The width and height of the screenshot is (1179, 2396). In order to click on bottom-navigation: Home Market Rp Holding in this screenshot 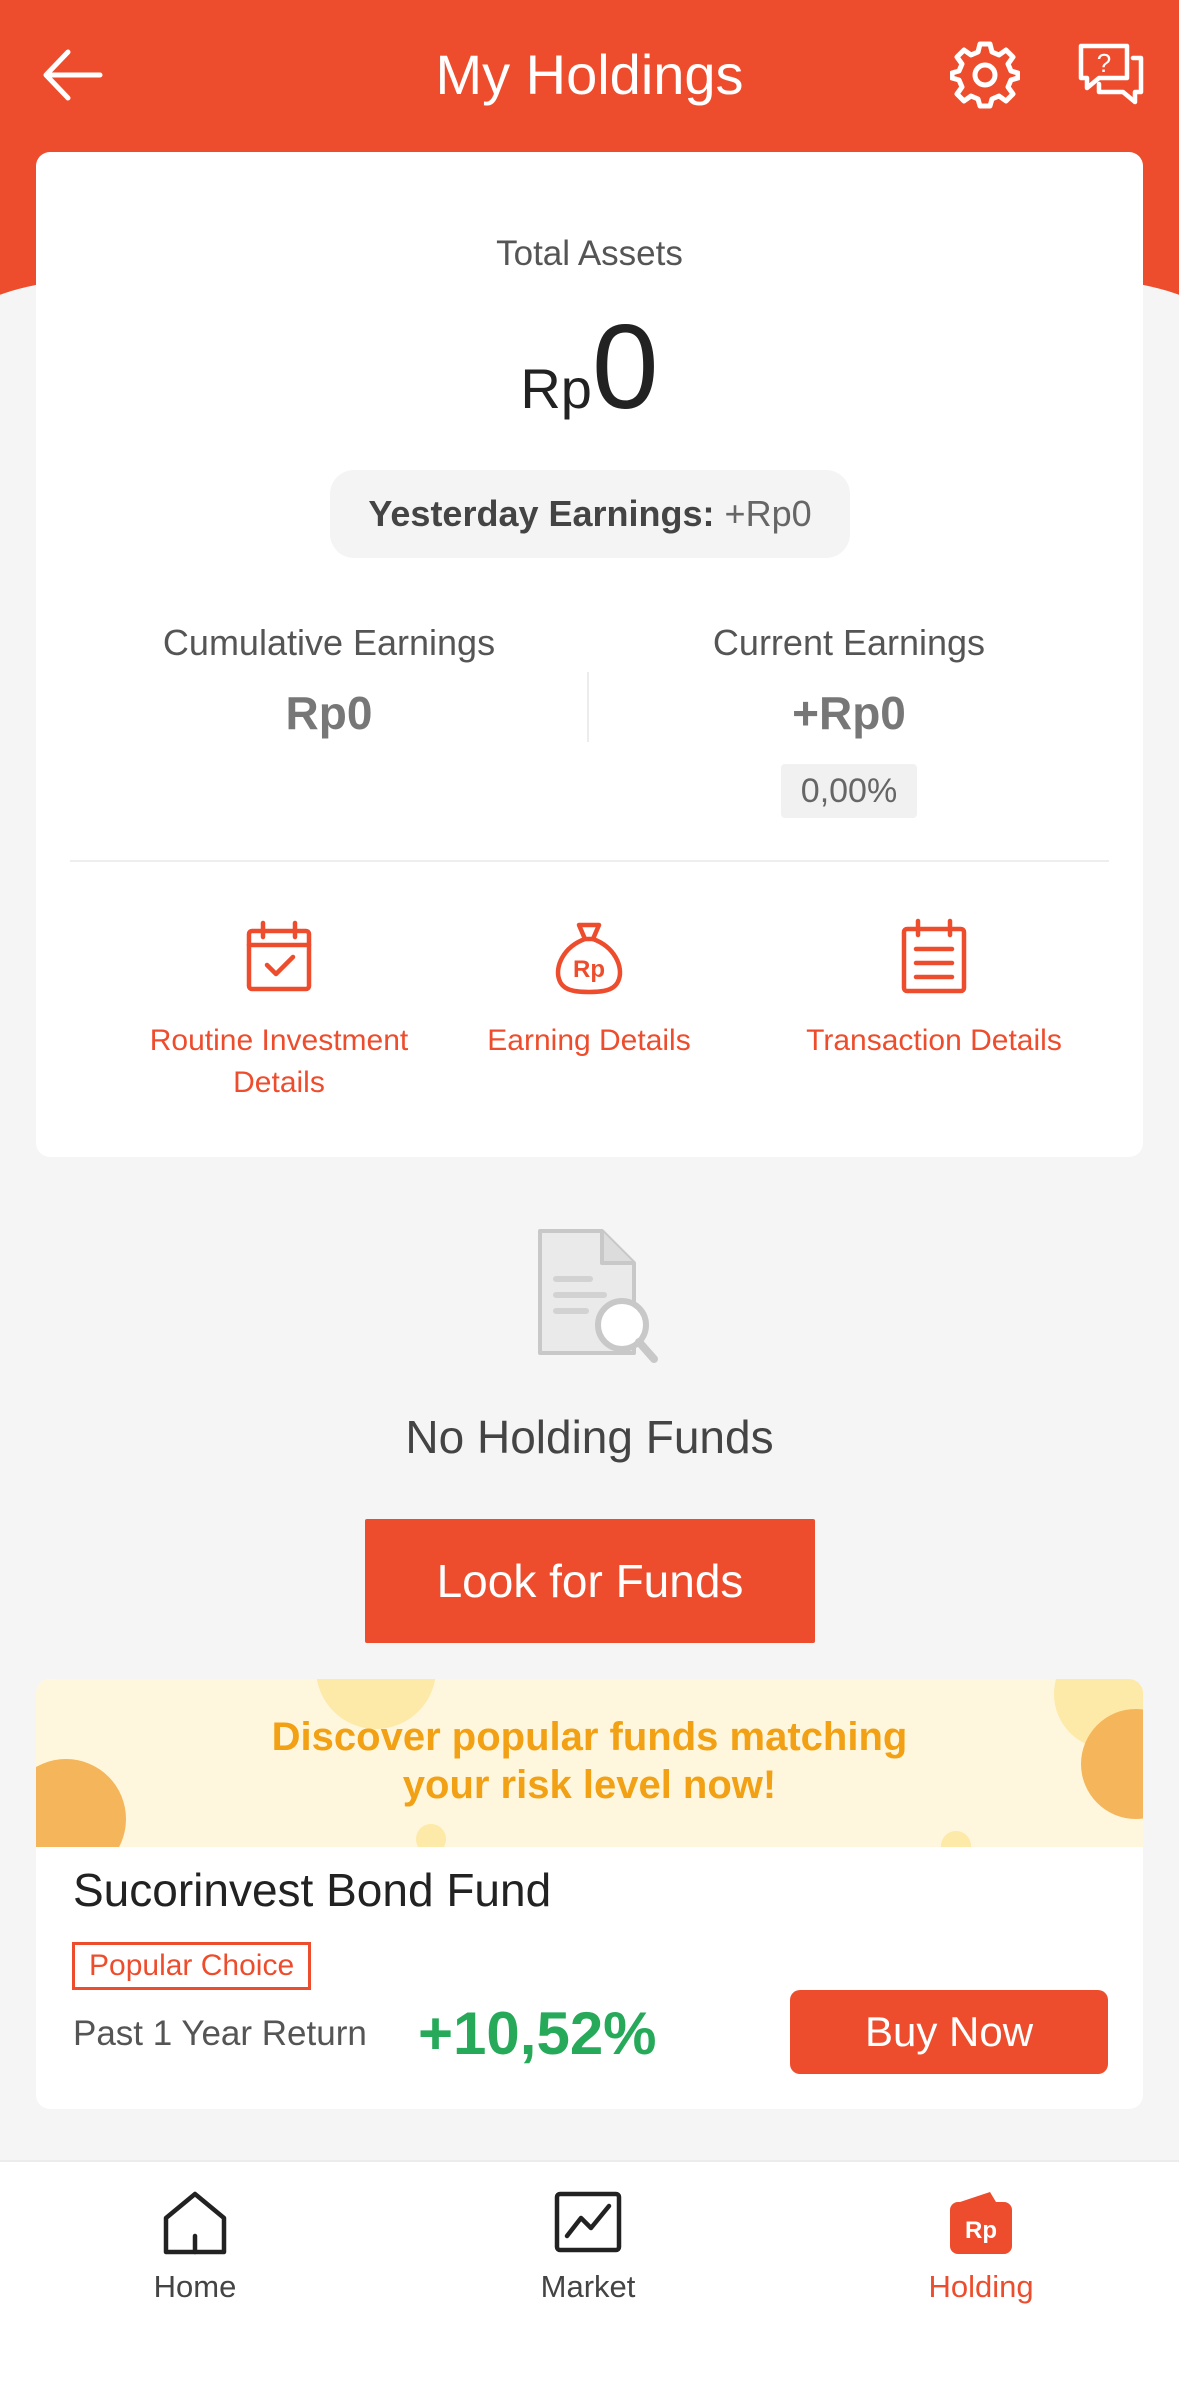, I will do `click(589, 2278)`.